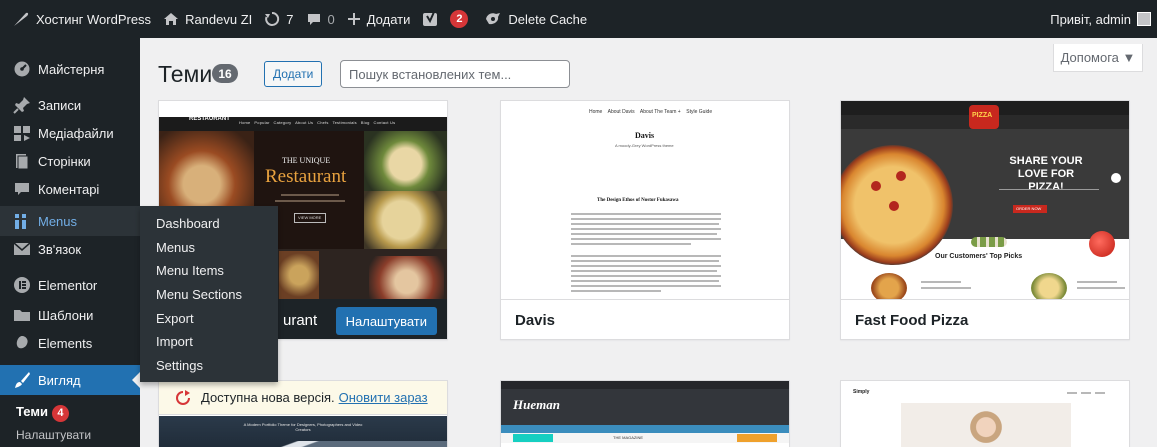  I want to click on sidebar-item-contact: Зв'язок, so click(70, 249).